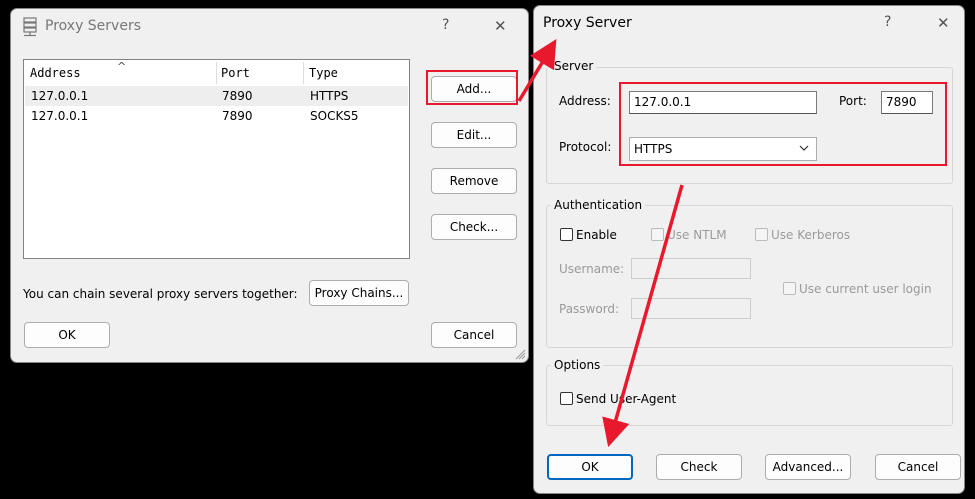  What do you see at coordinates (216, 96) in the screenshot?
I see `list-item: 127.0.0.1 7890 HTTPS` at bounding box center [216, 96].